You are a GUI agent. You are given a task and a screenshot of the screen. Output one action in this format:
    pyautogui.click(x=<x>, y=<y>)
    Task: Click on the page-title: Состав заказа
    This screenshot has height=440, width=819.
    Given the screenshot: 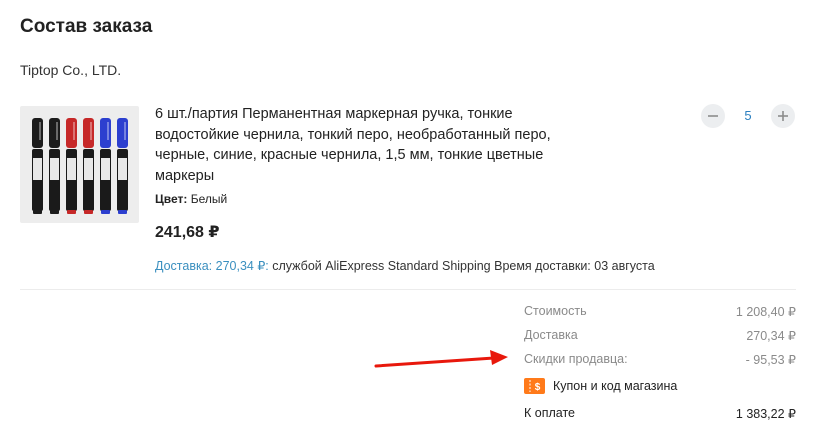 What is the action you would take?
    pyautogui.click(x=86, y=26)
    